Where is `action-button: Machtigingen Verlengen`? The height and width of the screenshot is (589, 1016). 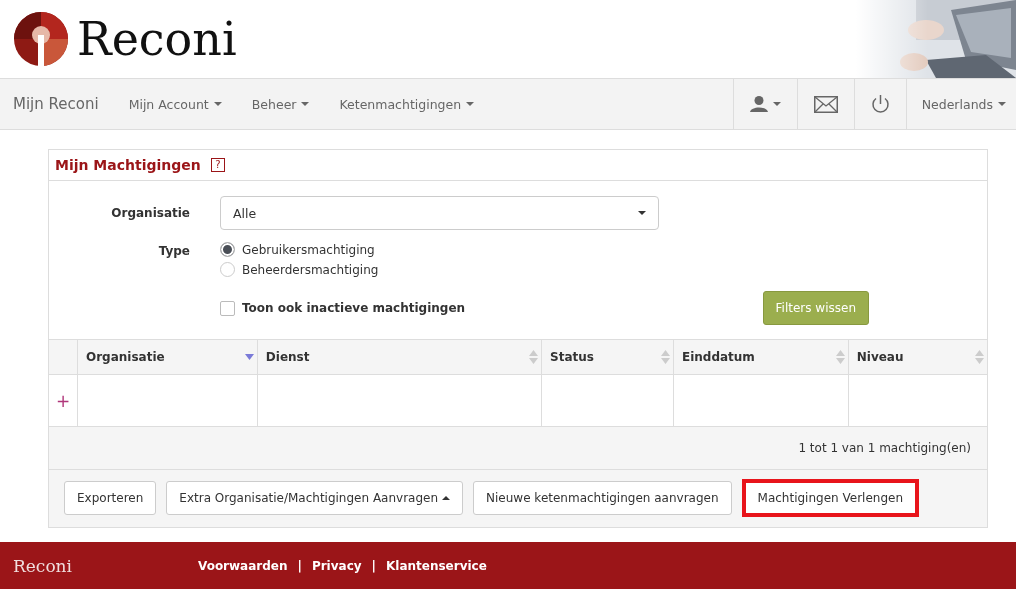 action-button: Machtigingen Verlengen is located at coordinates (830, 498).